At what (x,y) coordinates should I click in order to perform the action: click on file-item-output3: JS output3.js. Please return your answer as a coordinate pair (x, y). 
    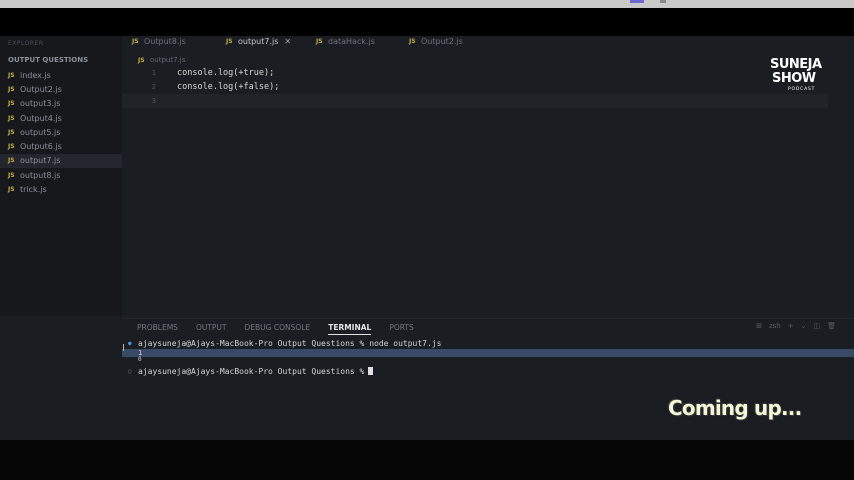
    Looking at the image, I should click on (61, 104).